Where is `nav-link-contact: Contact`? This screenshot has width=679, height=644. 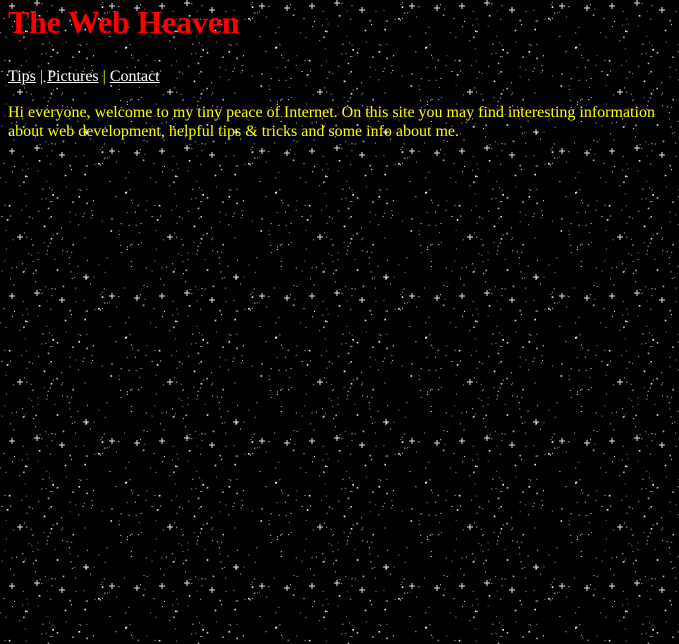
nav-link-contact: Contact is located at coordinates (135, 76).